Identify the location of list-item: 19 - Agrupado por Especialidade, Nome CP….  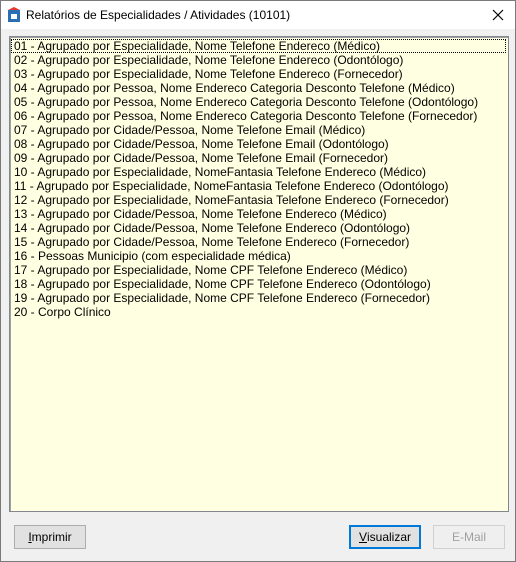
(259, 298).